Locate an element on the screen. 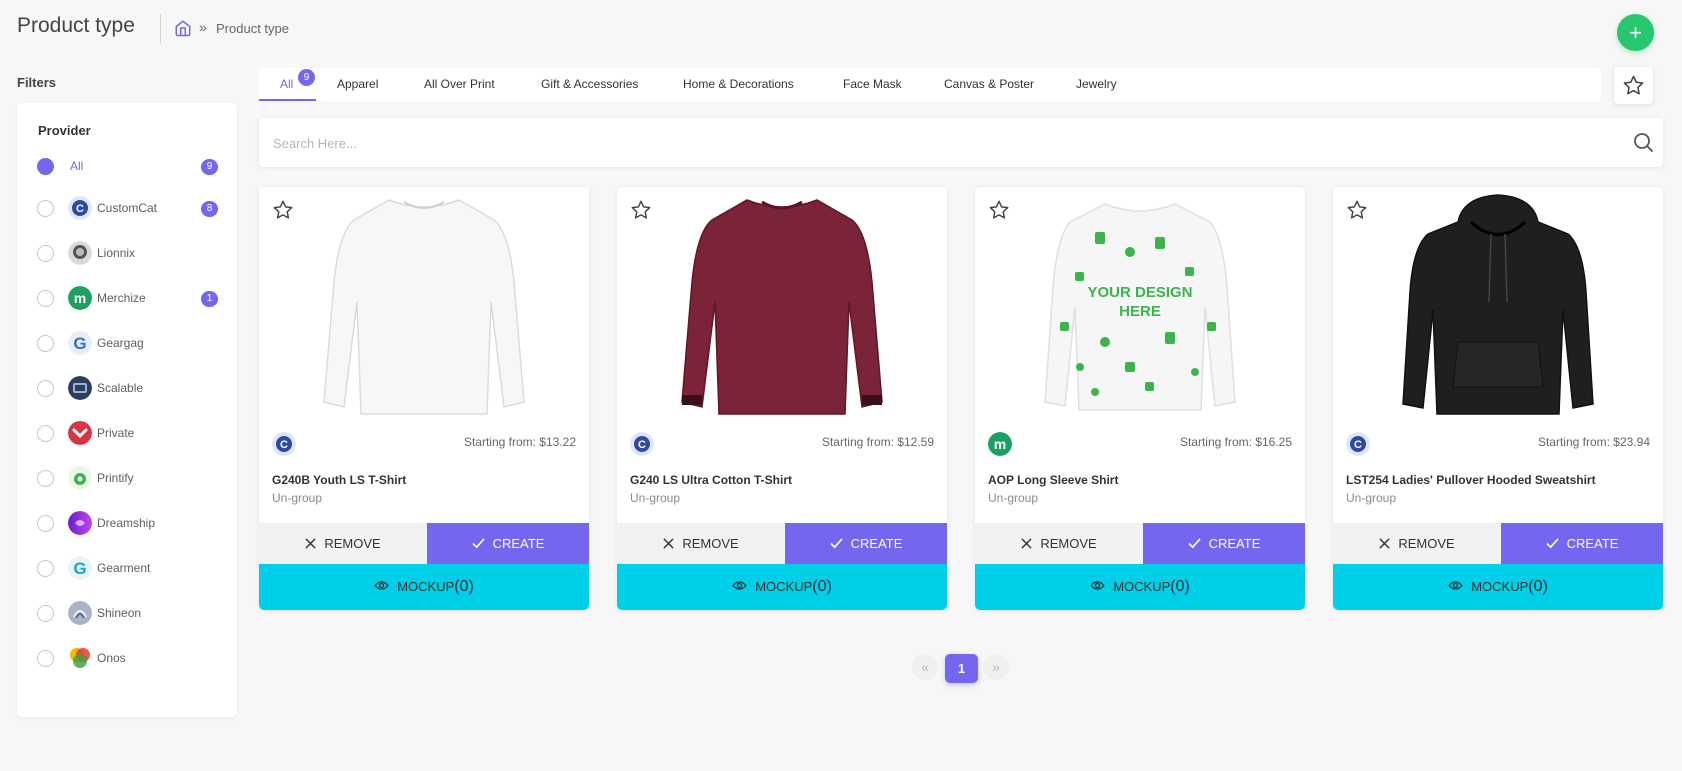  svg-text: HERE is located at coordinates (1140, 311).